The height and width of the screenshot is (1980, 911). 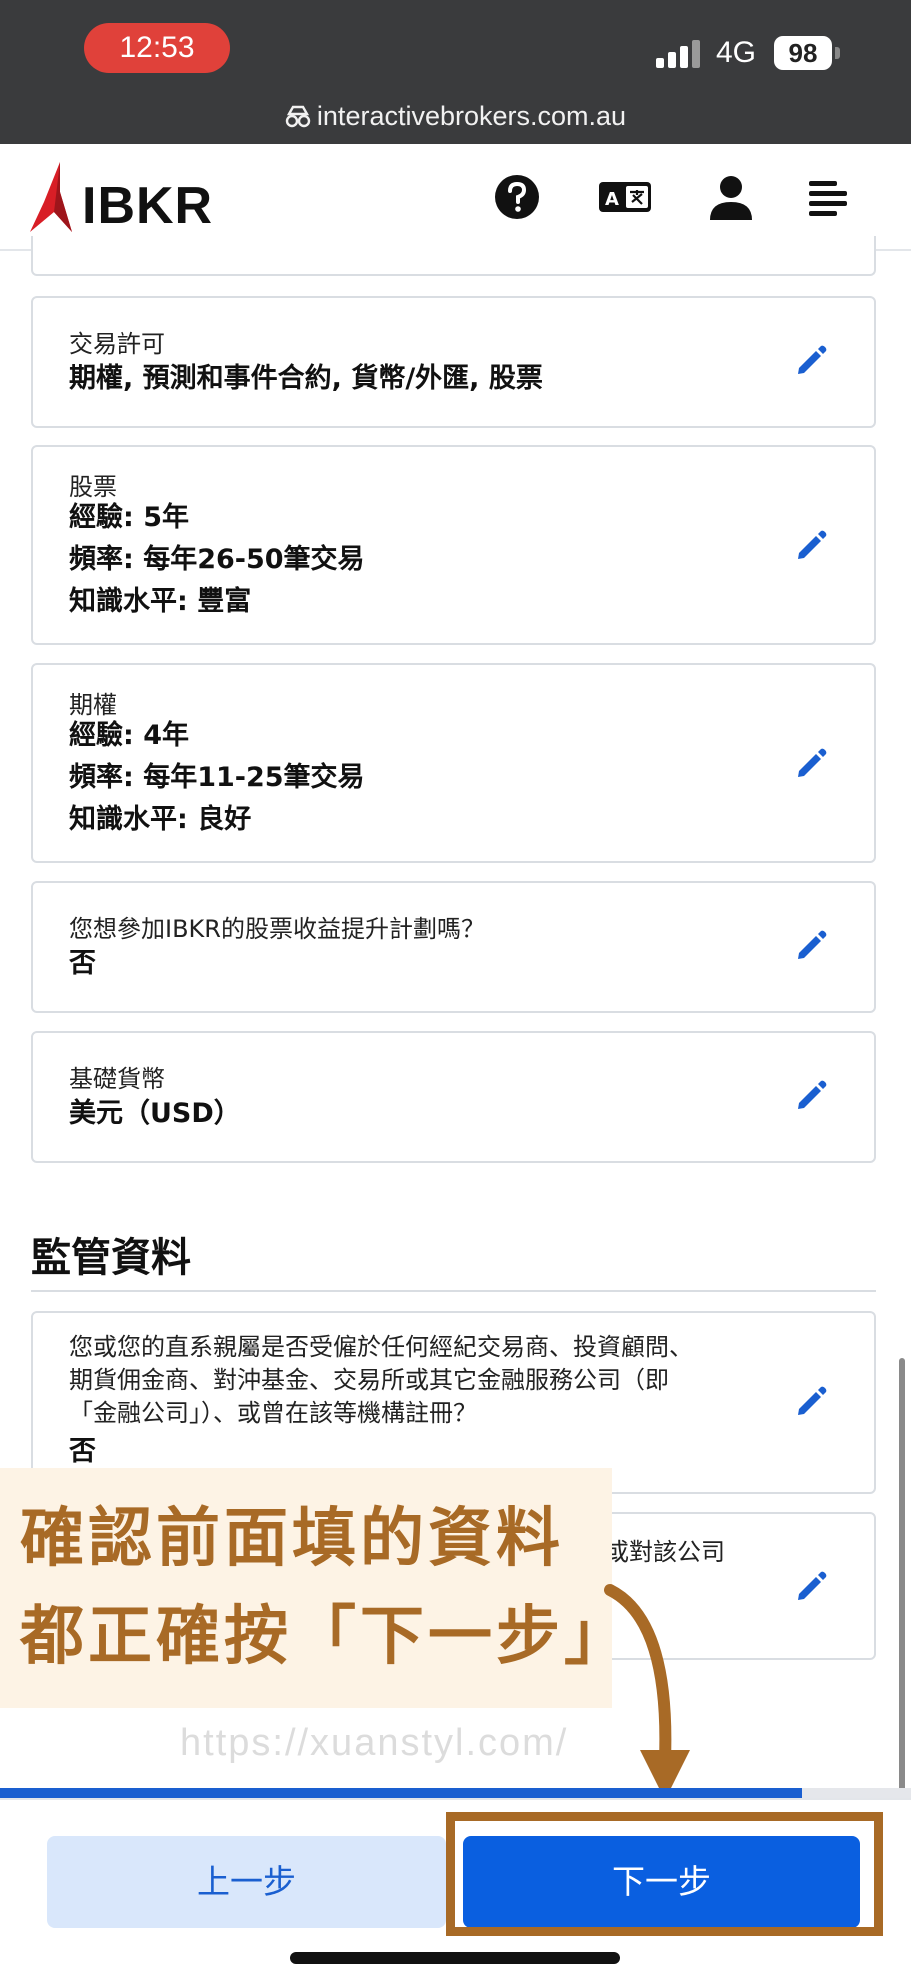 I want to click on help-icon, so click(x=517, y=197).